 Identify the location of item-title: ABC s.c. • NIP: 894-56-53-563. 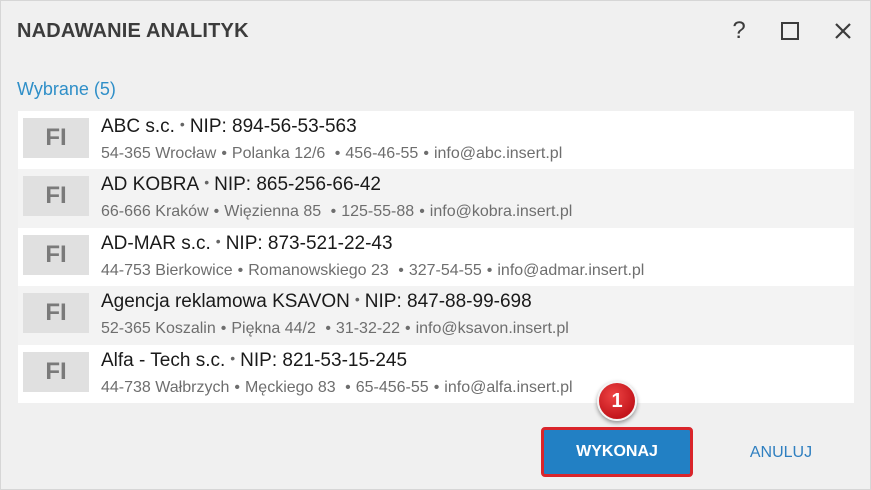
(229, 126).